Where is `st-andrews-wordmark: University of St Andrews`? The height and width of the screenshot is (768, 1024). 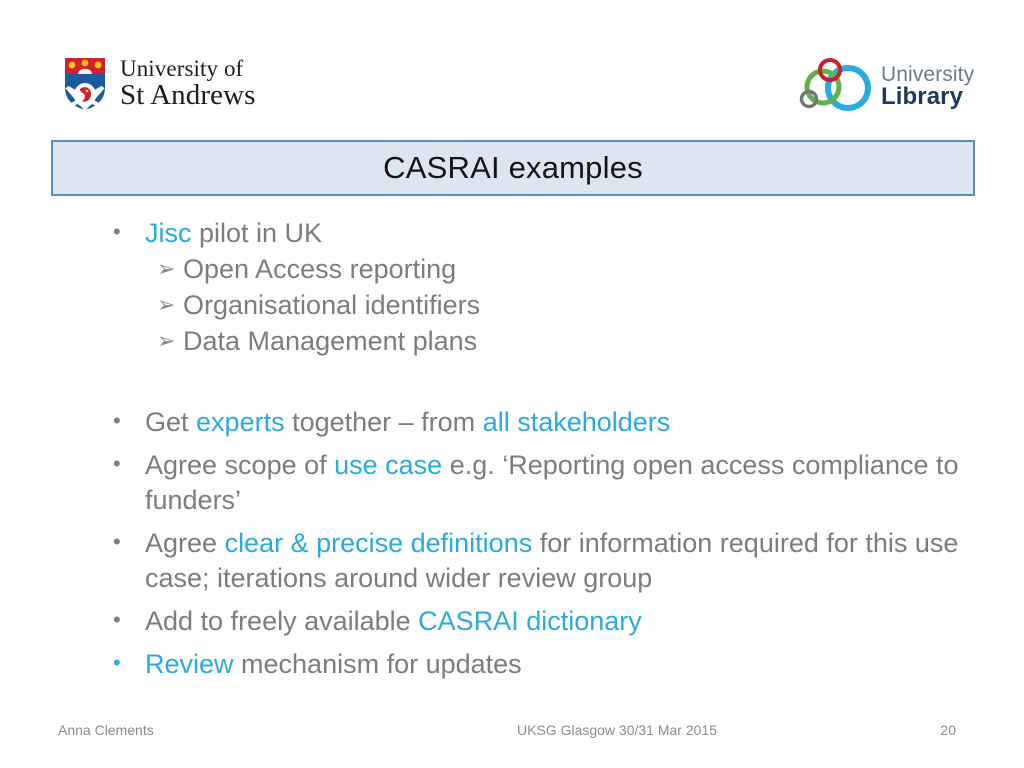 st-andrews-wordmark: University of St Andrews is located at coordinates (188, 83).